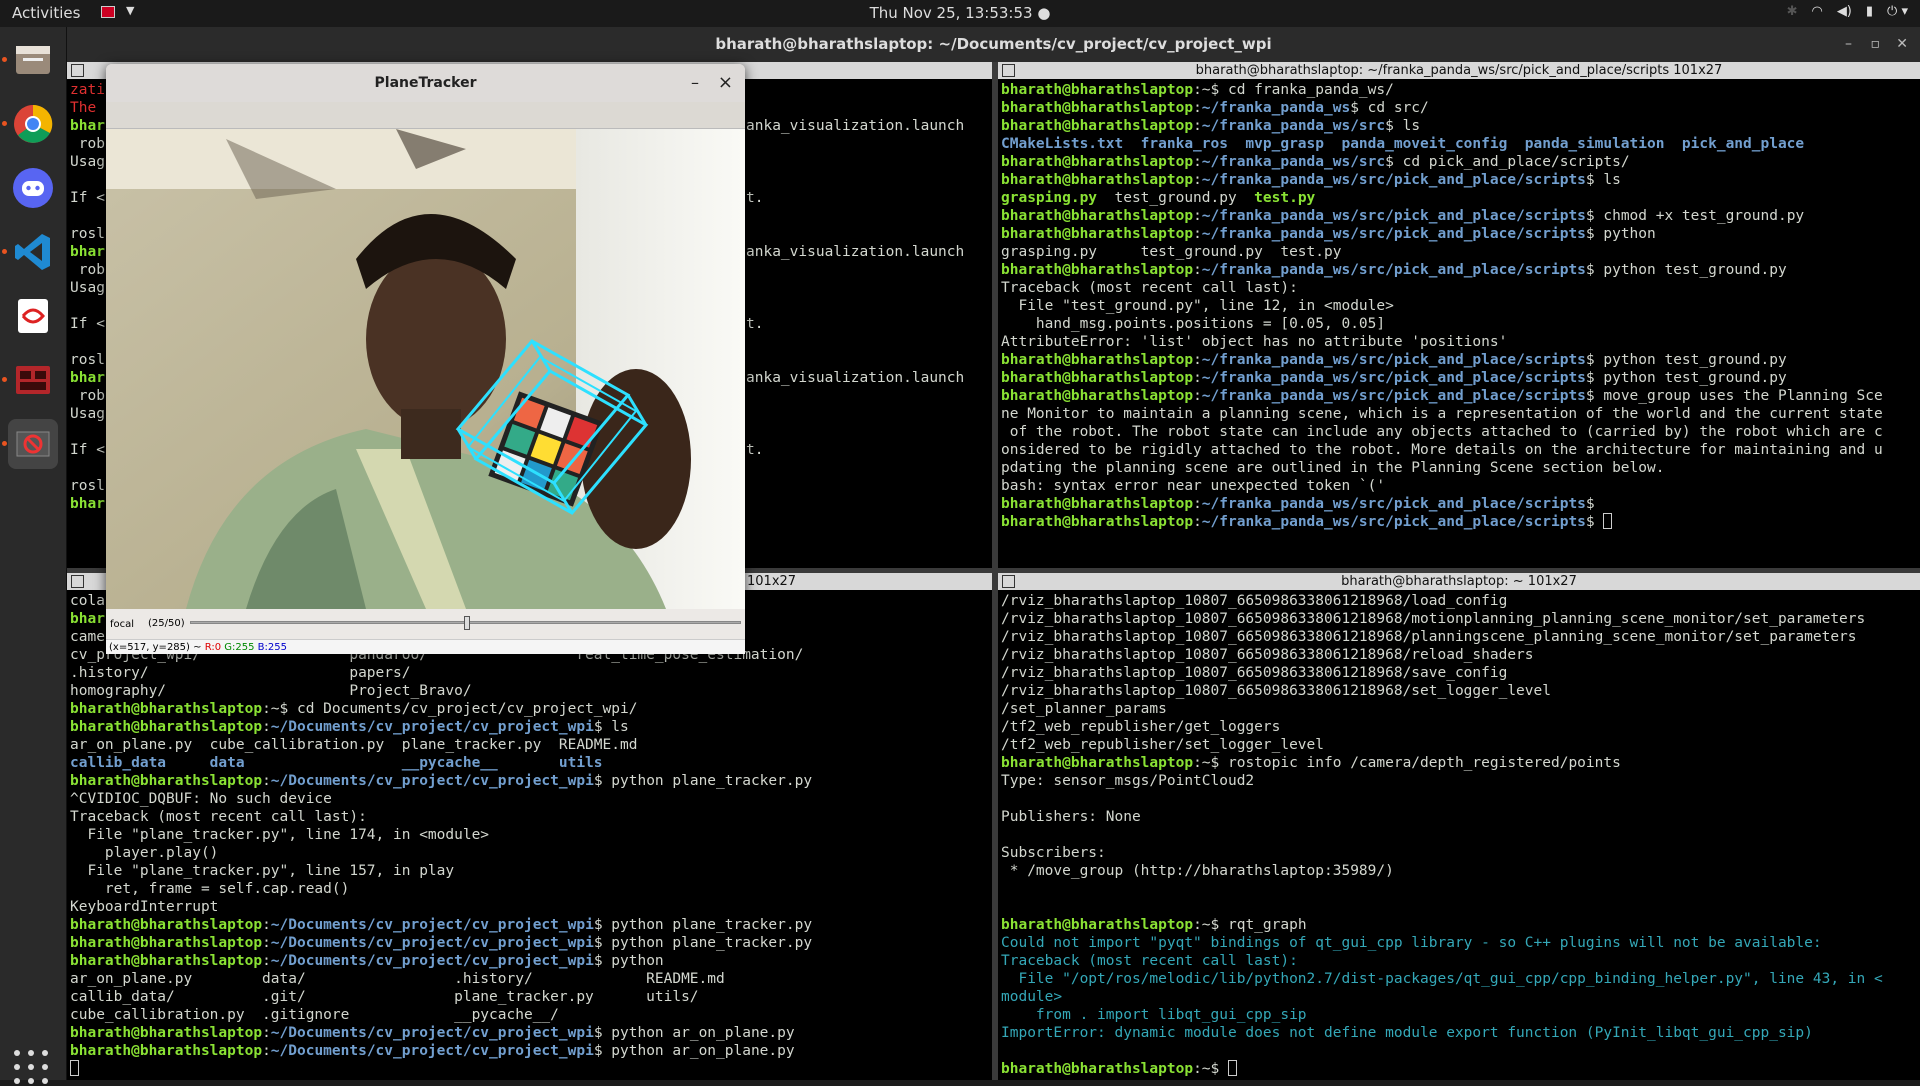  What do you see at coordinates (108, 12) in the screenshot?
I see `keyboard-layout-icon` at bounding box center [108, 12].